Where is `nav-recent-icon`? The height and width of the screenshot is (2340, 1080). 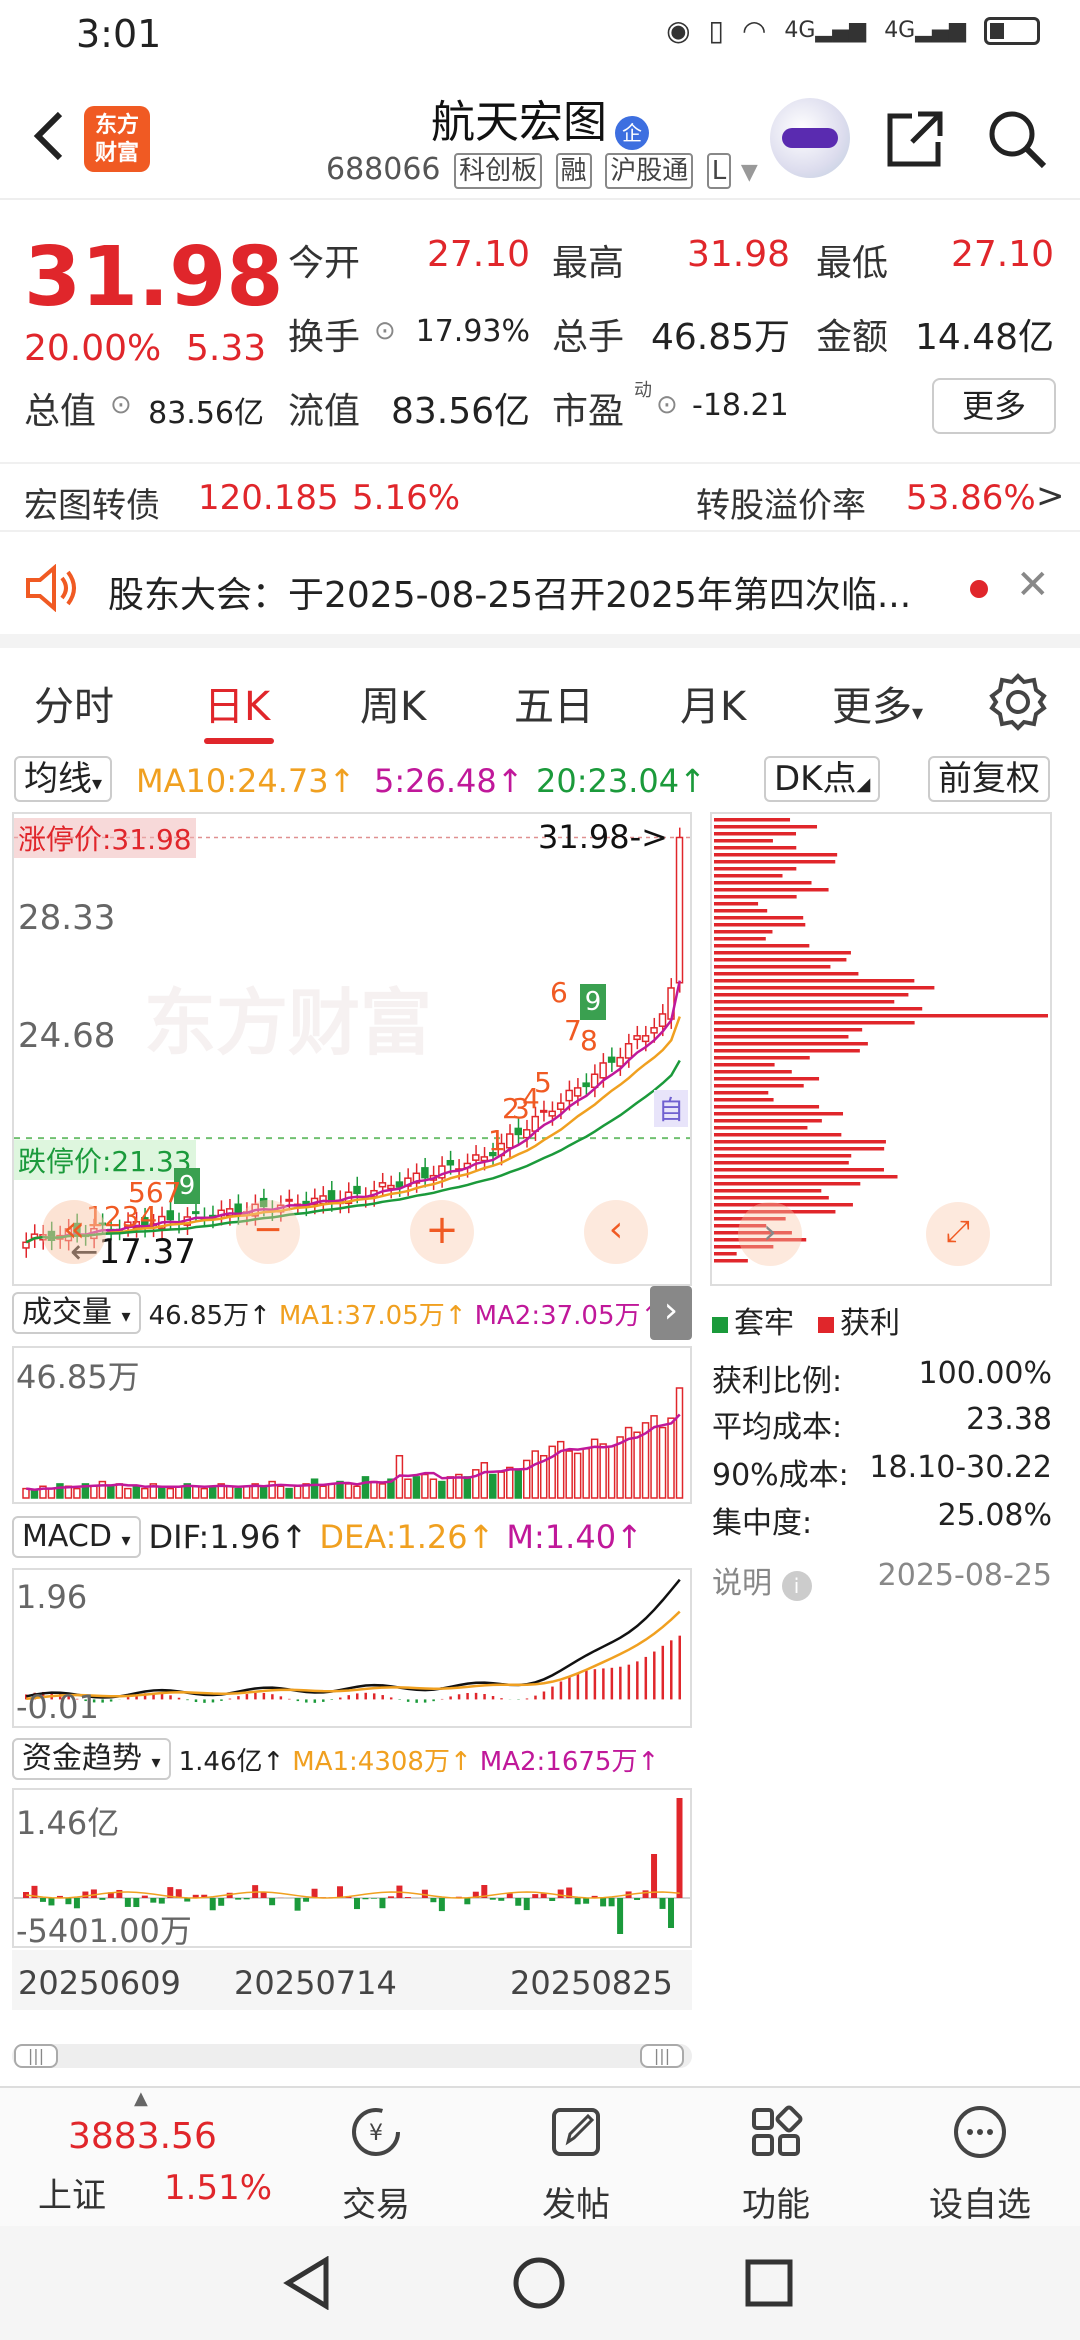 nav-recent-icon is located at coordinates (769, 2283).